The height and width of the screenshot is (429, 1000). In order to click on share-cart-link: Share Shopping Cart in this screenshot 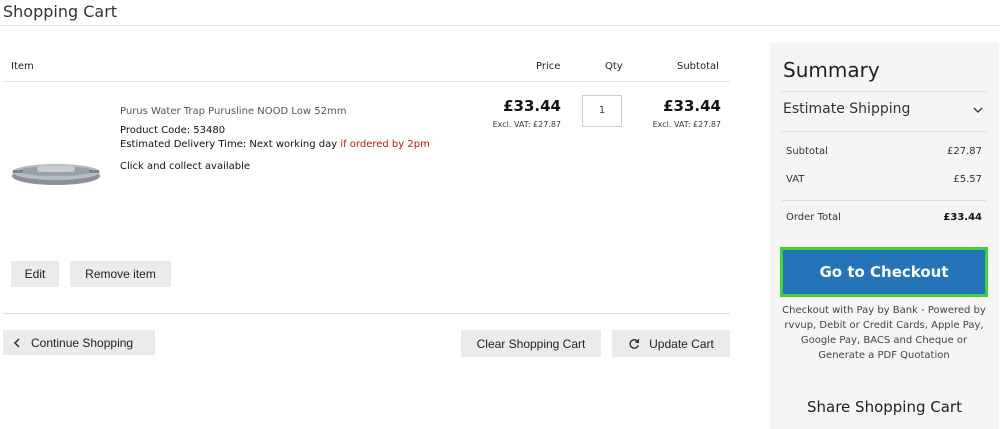, I will do `click(884, 407)`.